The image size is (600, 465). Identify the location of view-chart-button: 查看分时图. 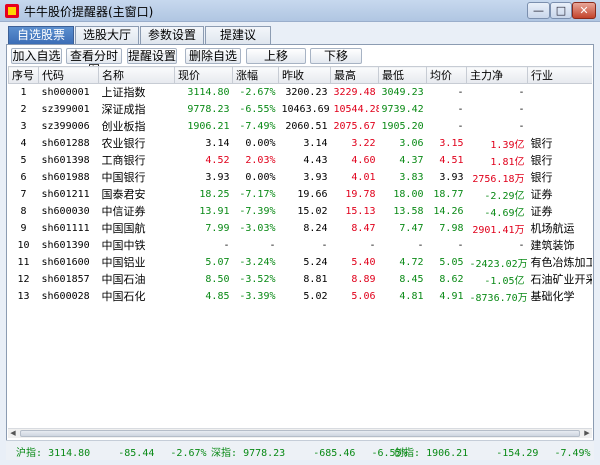
(94, 62).